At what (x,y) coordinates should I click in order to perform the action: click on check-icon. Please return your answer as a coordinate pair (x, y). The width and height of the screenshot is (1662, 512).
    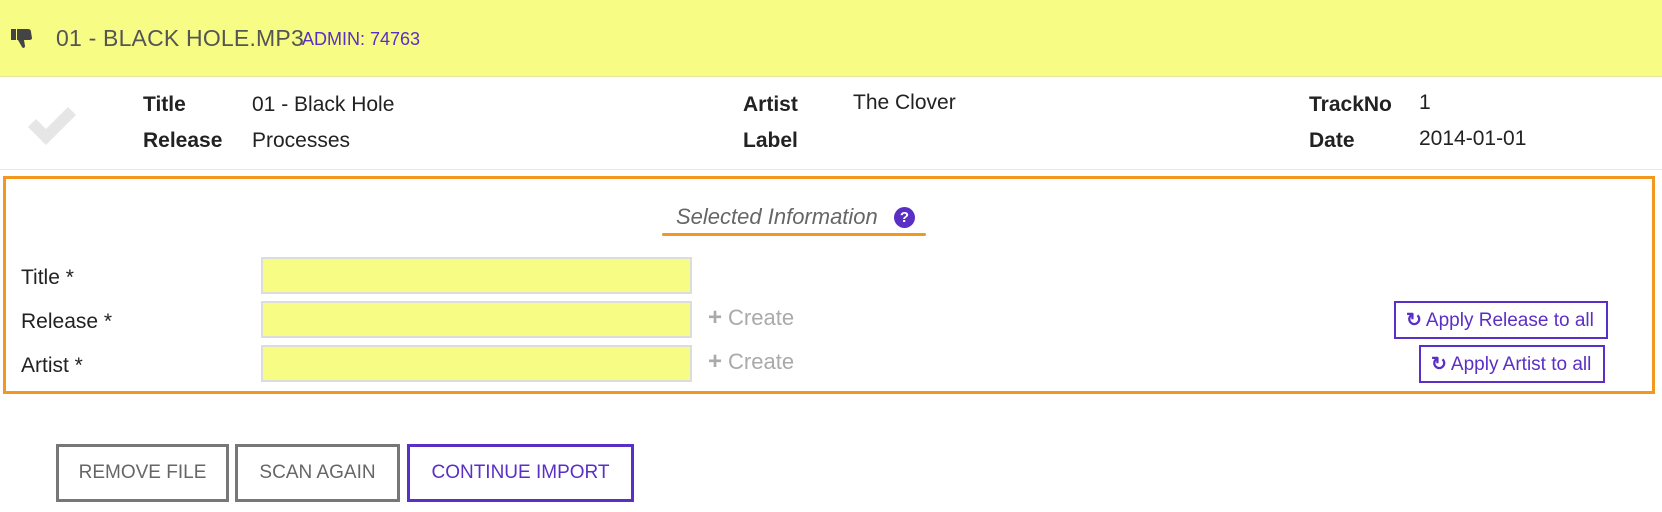
    Looking at the image, I should click on (52, 126).